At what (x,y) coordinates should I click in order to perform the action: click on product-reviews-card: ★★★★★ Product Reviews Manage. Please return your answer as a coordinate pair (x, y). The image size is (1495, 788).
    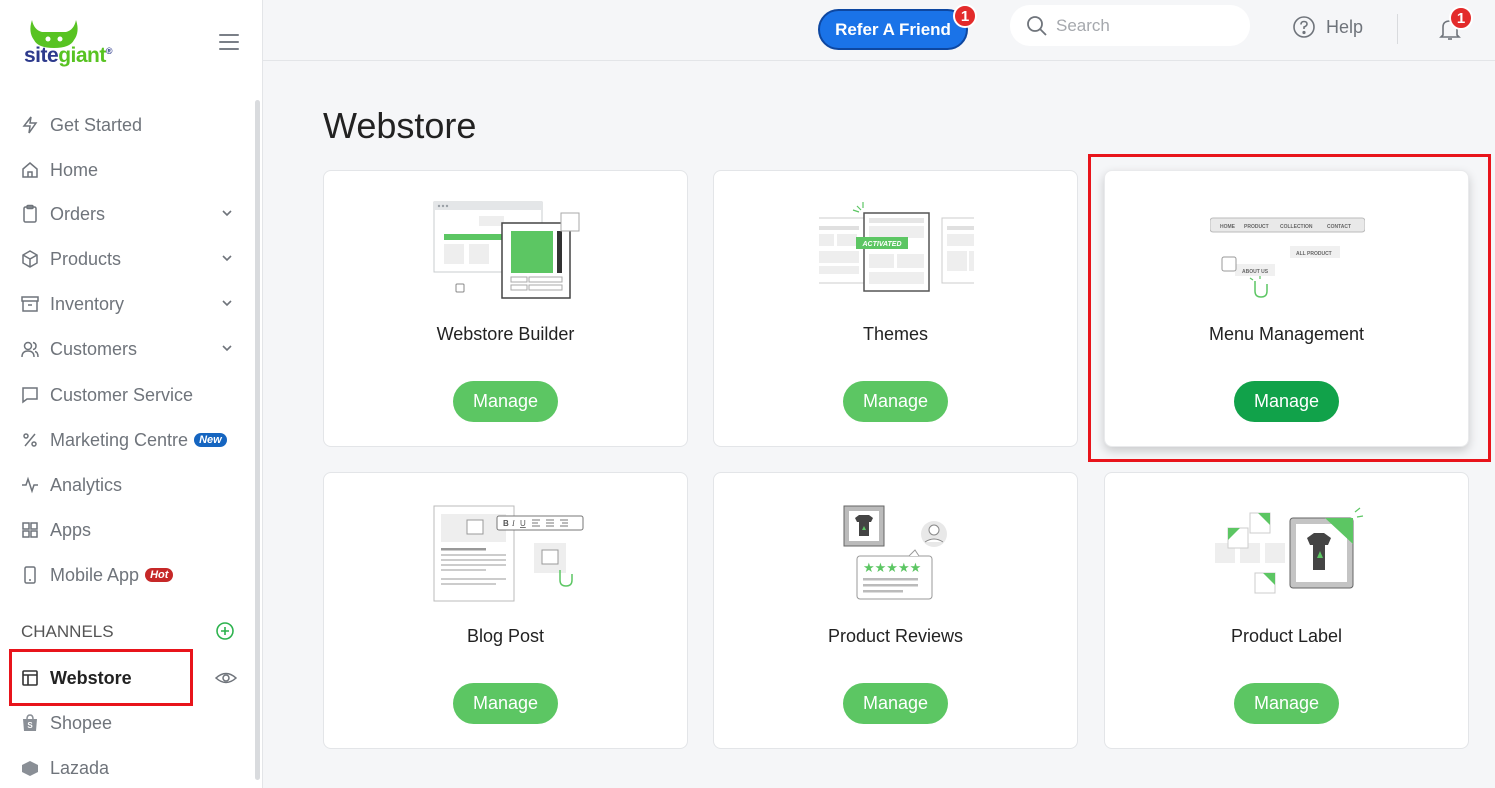
    Looking at the image, I should click on (895, 610).